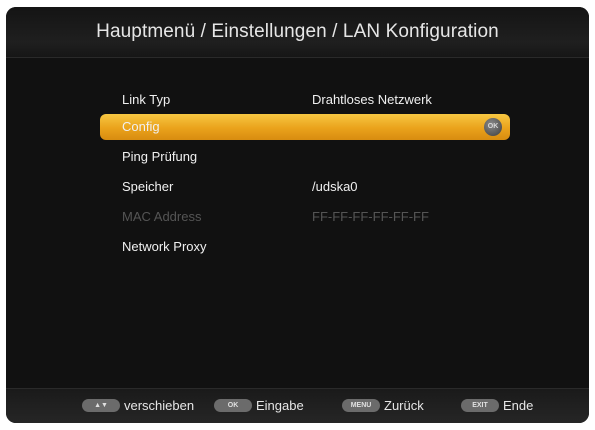  I want to click on menu-item-label: Speicher, so click(148, 186).